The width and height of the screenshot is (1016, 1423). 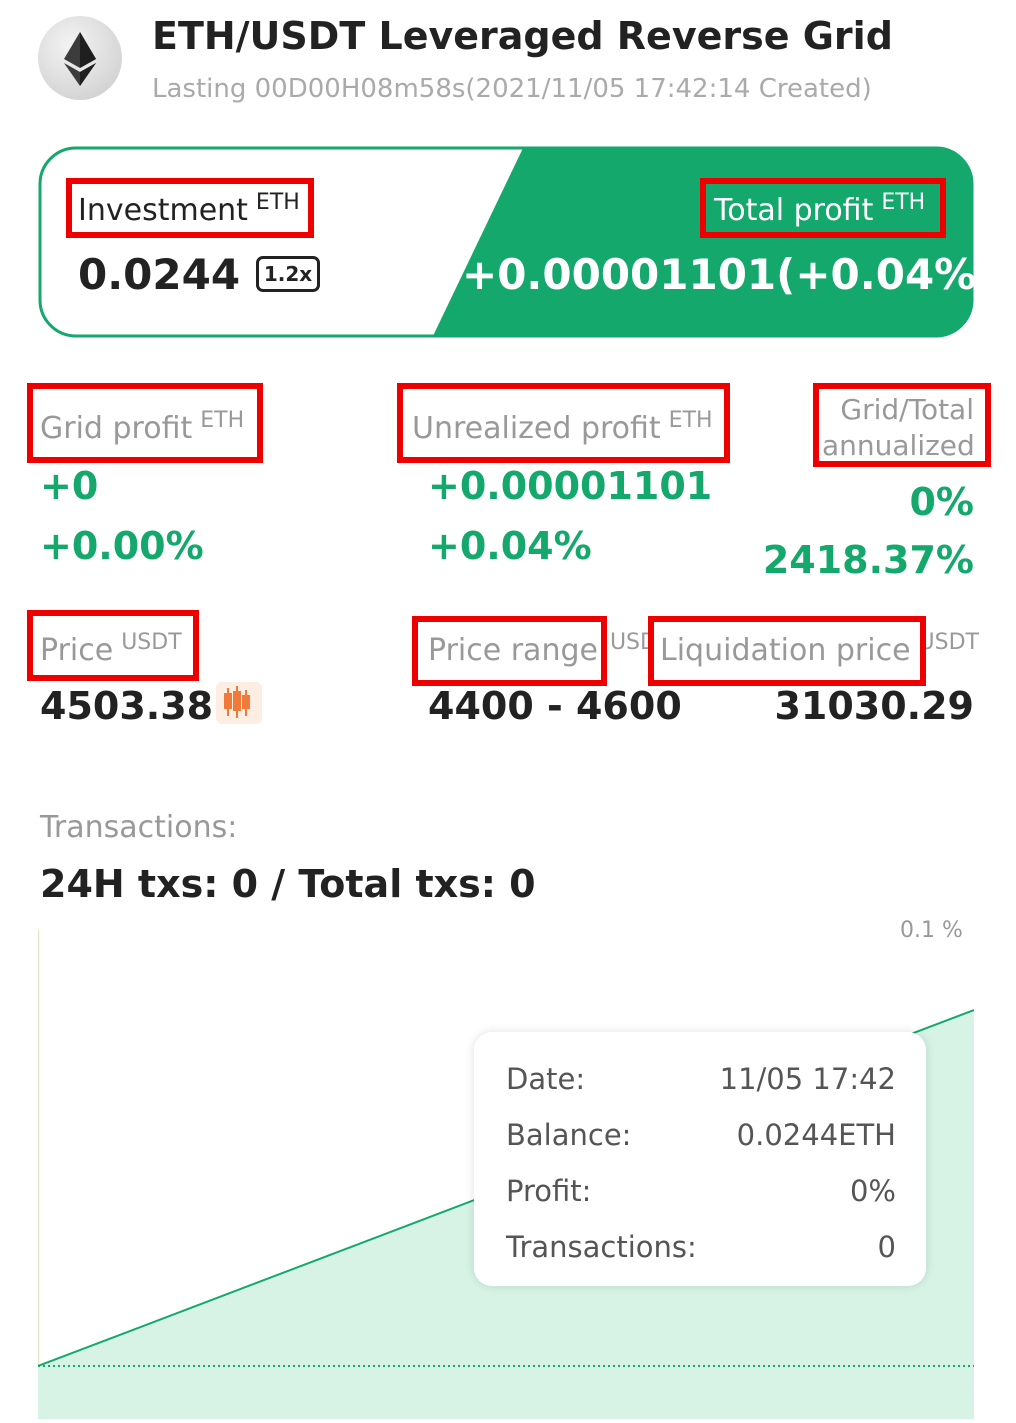 What do you see at coordinates (69, 486) in the screenshot?
I see `grid-profit-value: +0` at bounding box center [69, 486].